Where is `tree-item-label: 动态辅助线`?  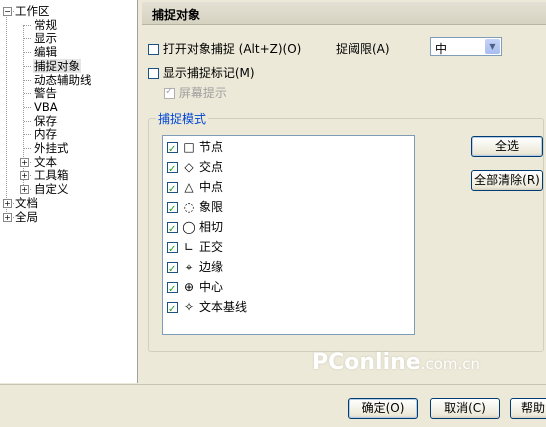 tree-item-label: 动态辅助线 is located at coordinates (63, 79).